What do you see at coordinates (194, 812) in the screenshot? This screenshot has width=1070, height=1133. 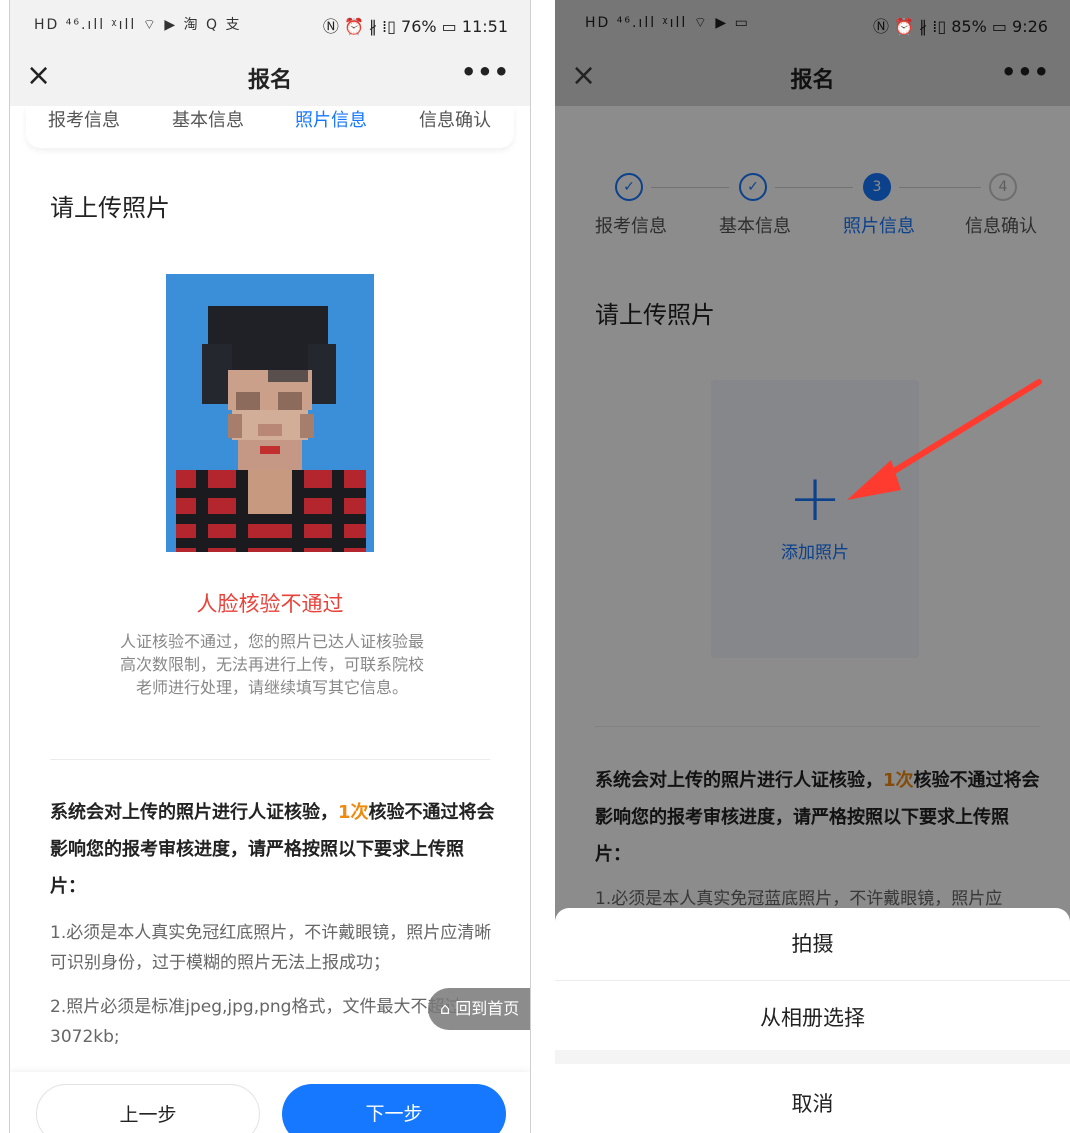 I see `notice-text-pre: 系统会对上传的照片进行人证核验，` at bounding box center [194, 812].